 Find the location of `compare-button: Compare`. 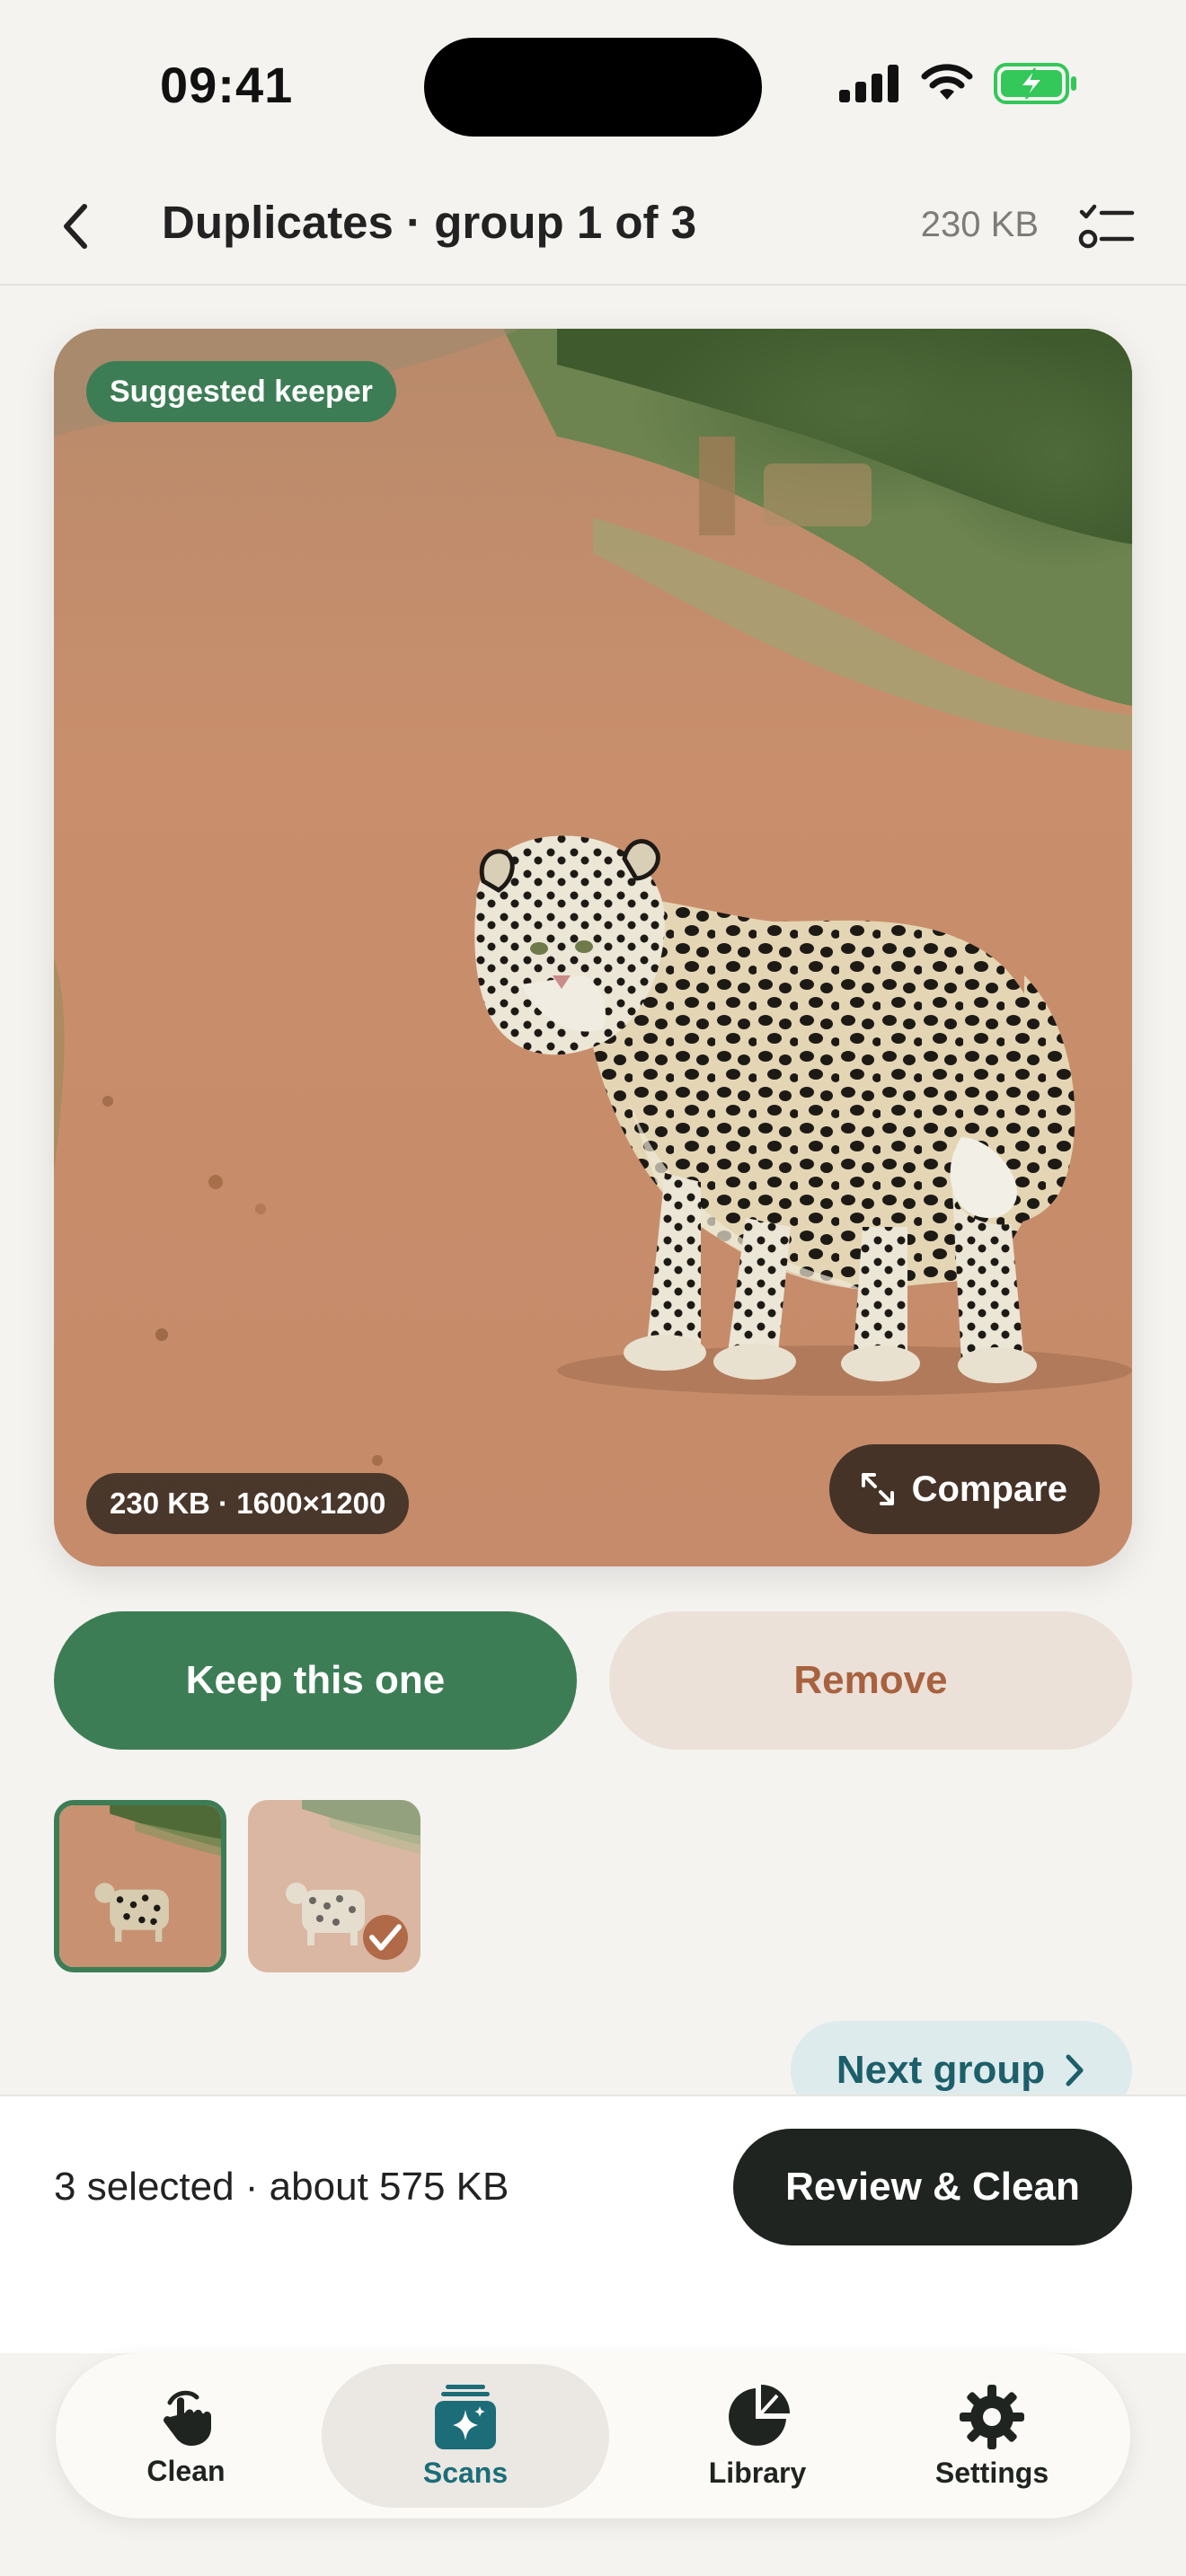

compare-button: Compare is located at coordinates (964, 1489).